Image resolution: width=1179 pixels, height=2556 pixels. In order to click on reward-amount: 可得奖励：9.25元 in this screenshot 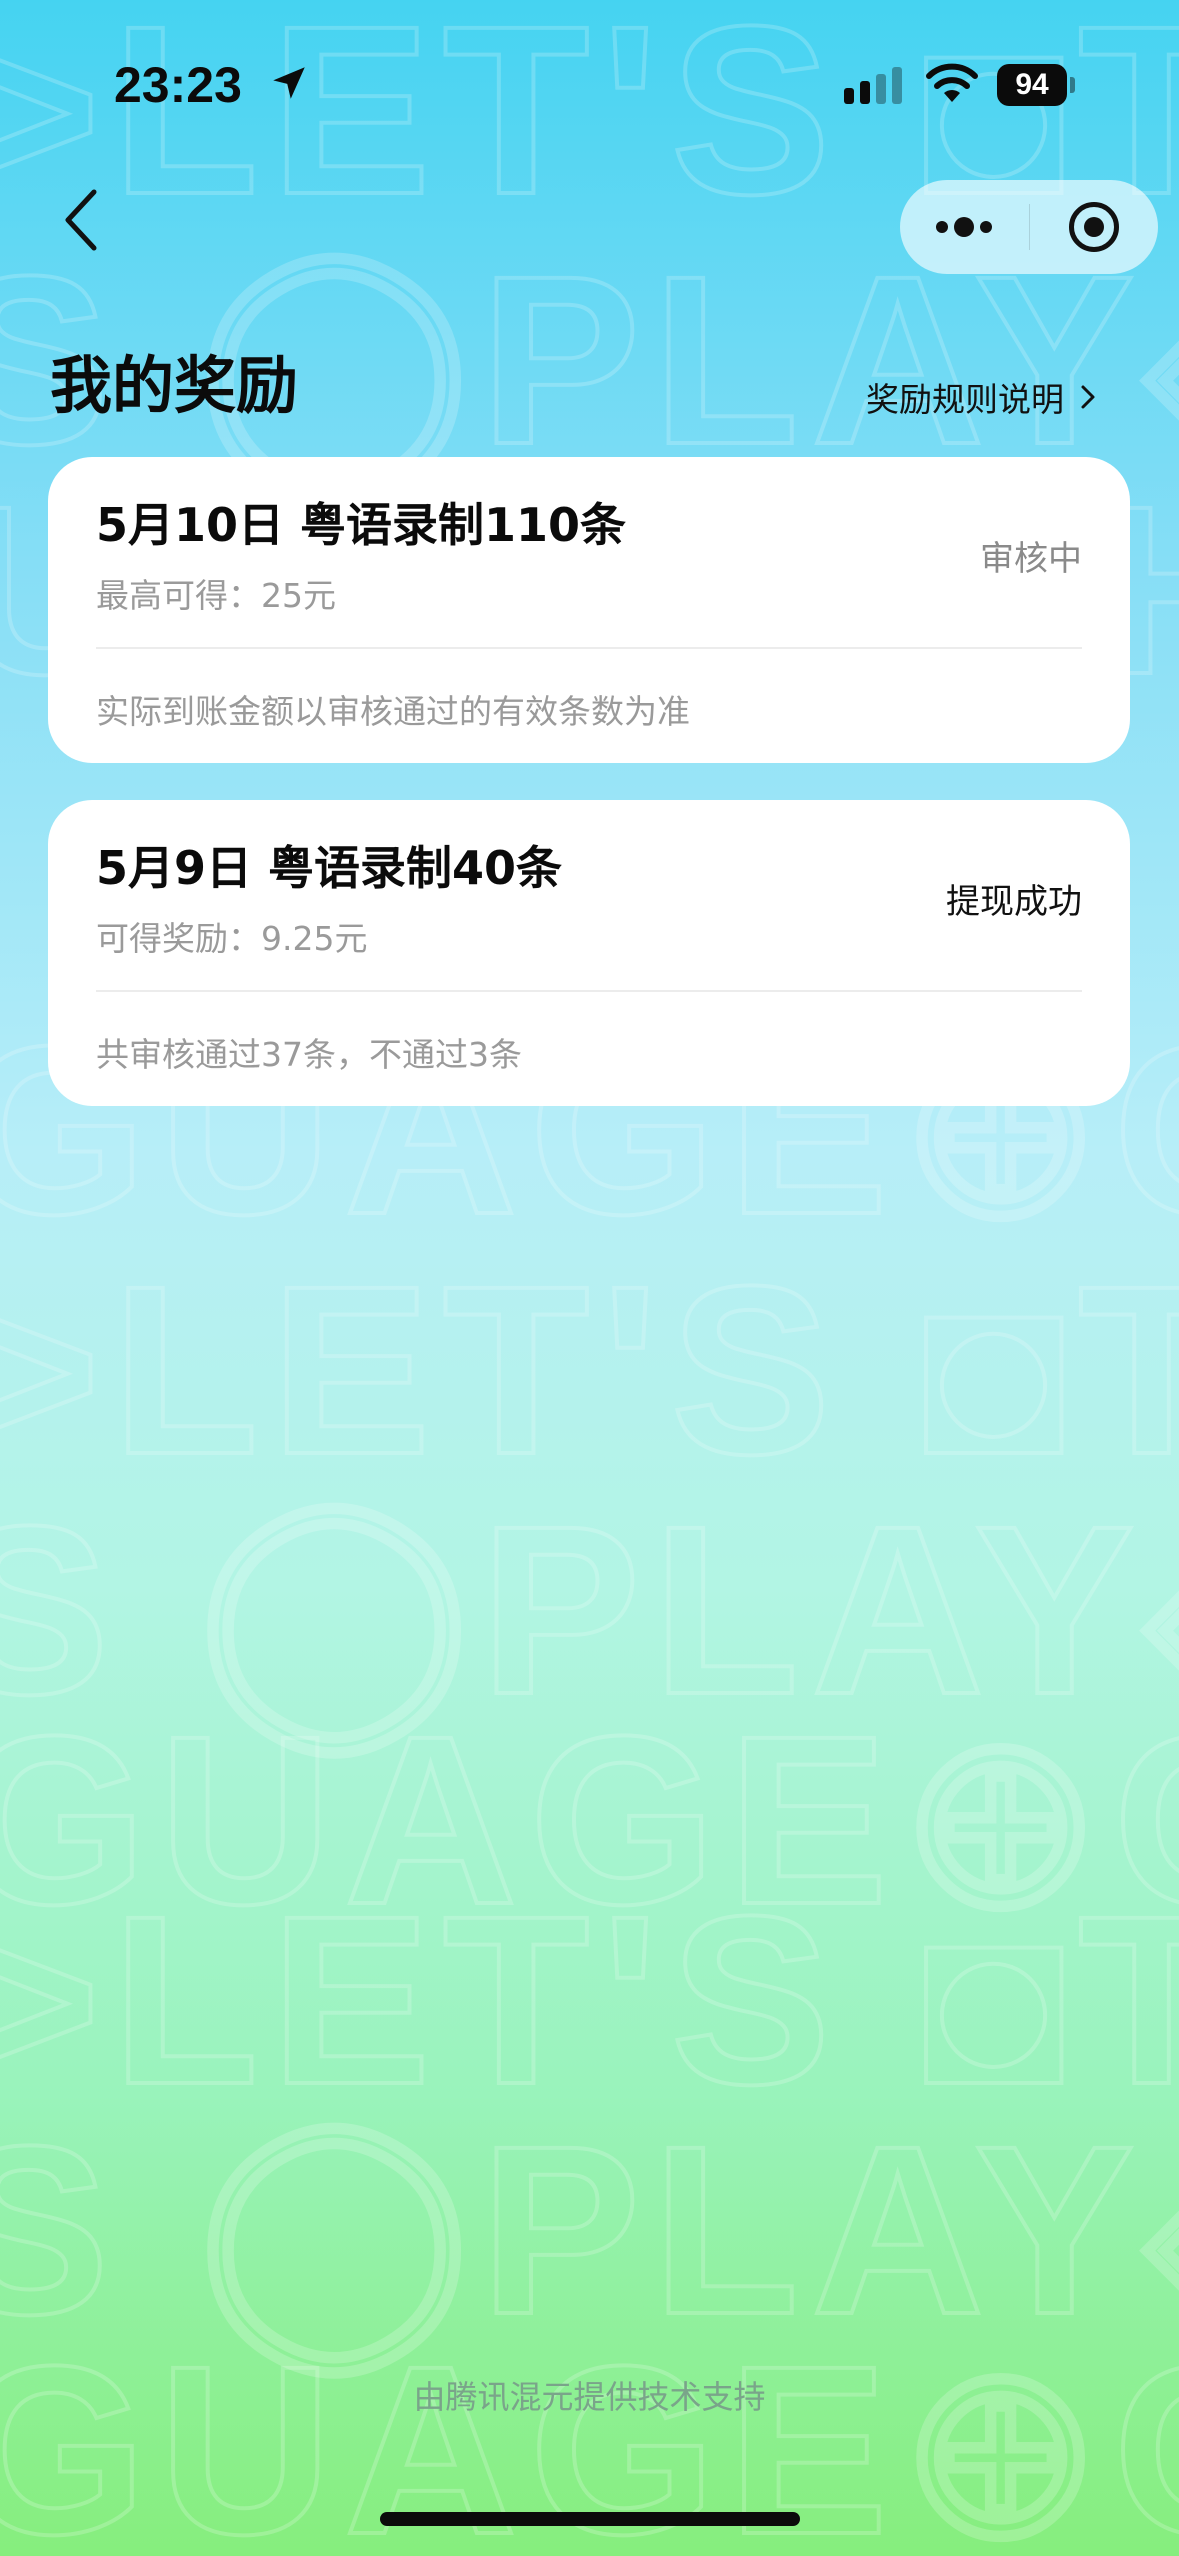, I will do `click(232, 938)`.